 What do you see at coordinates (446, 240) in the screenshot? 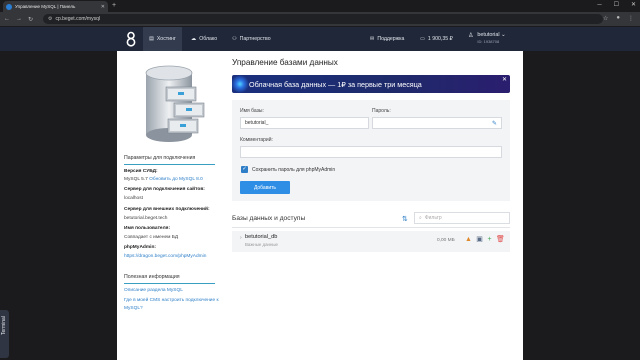
I see `database-size: 0,00 МБ` at bounding box center [446, 240].